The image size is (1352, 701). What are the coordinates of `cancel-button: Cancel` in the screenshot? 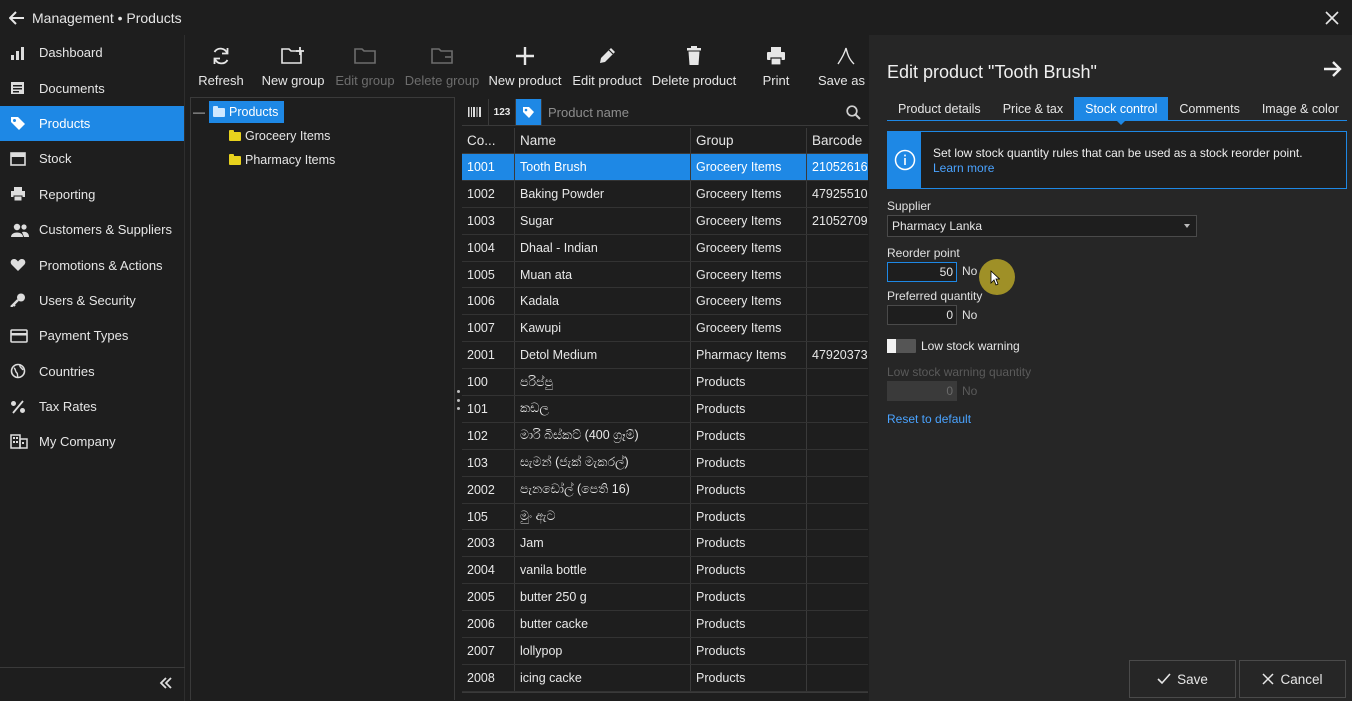 It's located at (1292, 679).